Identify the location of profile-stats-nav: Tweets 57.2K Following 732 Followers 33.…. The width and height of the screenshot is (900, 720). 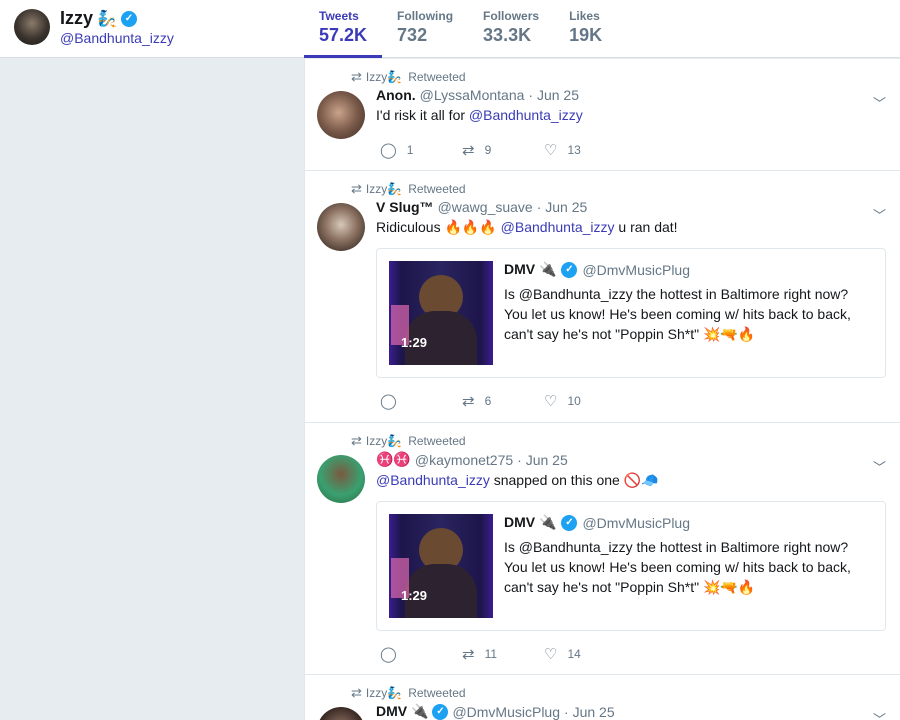
(460, 29).